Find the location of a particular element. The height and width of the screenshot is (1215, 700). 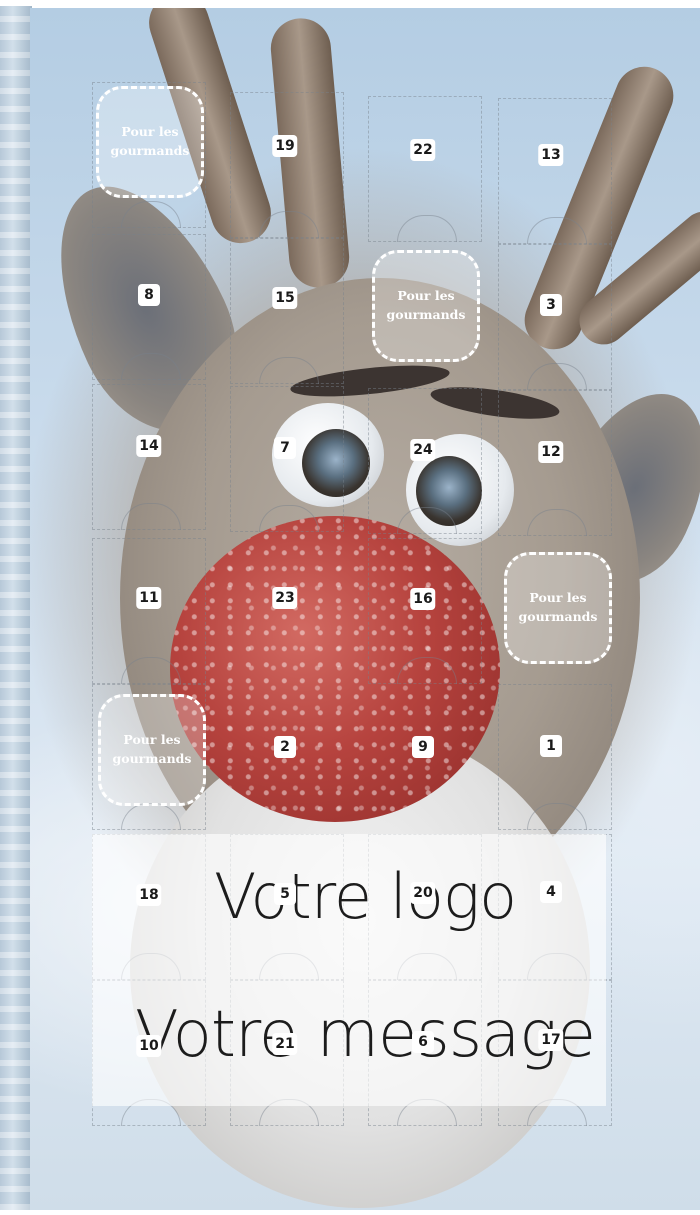

door-number: 10 is located at coordinates (149, 1046).